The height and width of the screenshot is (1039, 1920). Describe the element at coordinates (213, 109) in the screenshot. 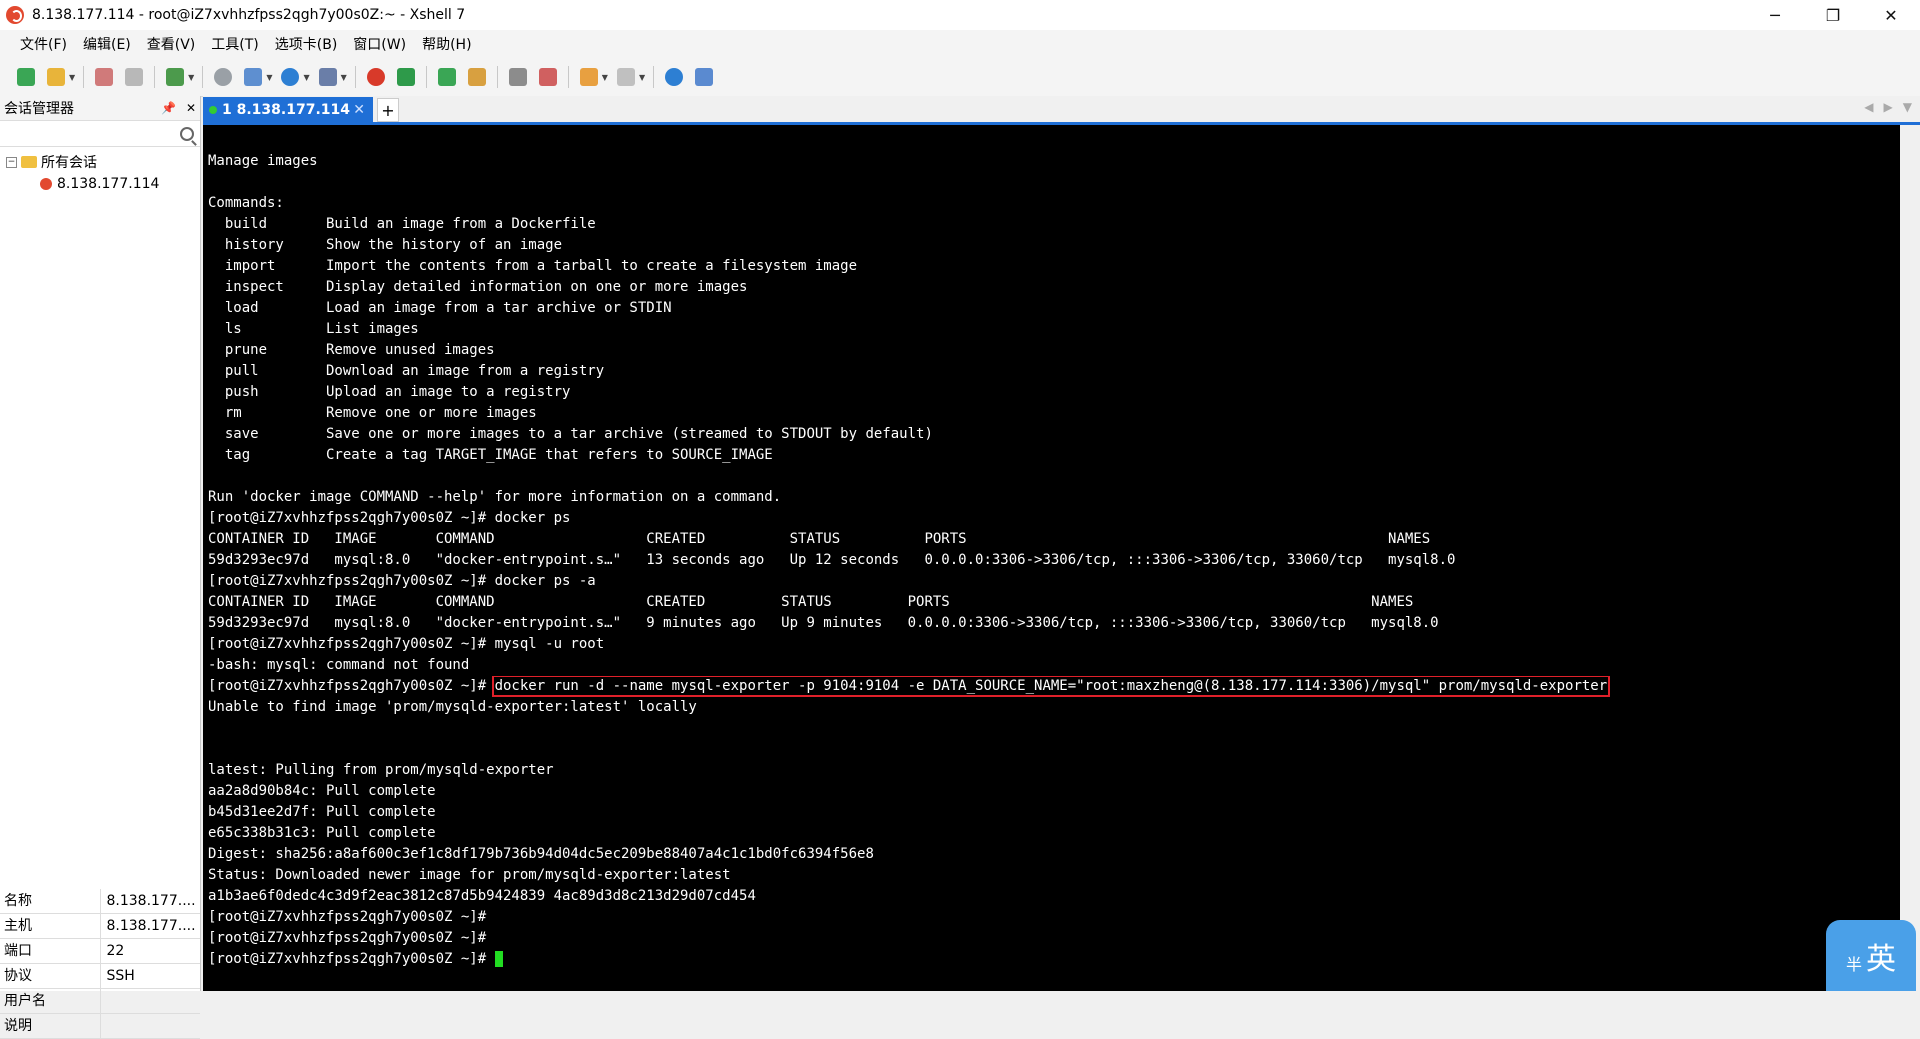

I see `connected-status-icon` at that location.